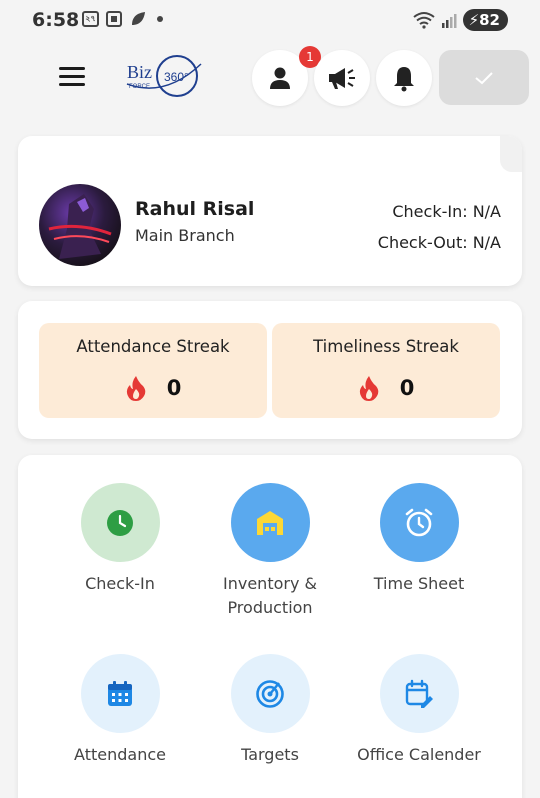 The image size is (540, 798). What do you see at coordinates (153, 346) in the screenshot?
I see `streak-title: Attendance Streak` at bounding box center [153, 346].